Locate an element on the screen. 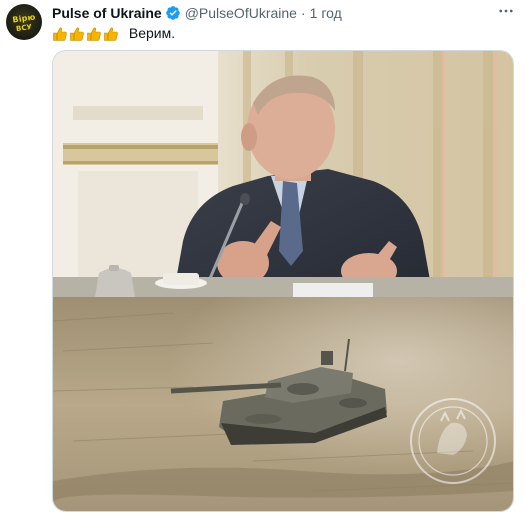 This screenshot has width=526, height=520. emoji-row is located at coordinates (85, 34).